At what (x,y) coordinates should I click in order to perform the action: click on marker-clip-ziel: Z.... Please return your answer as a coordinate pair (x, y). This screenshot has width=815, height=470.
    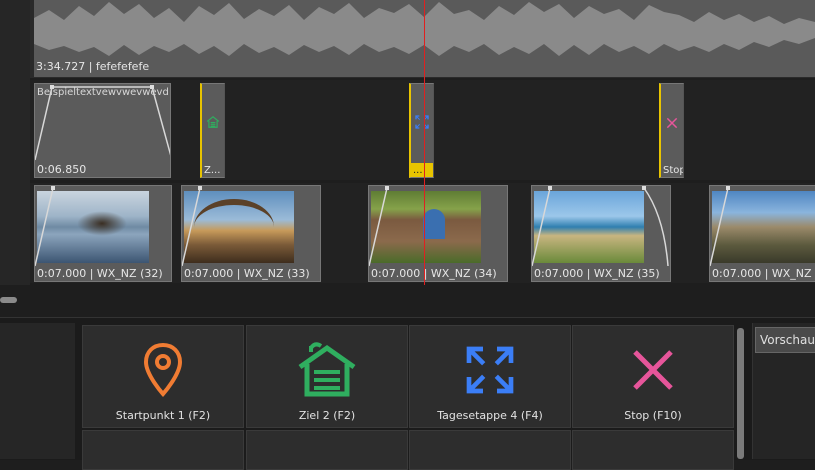
    Looking at the image, I should click on (212, 130).